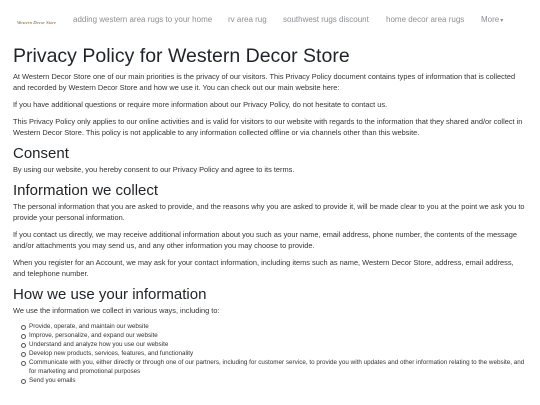  Describe the element at coordinates (41, 153) in the screenshot. I see `section-heading-consent: Consent` at that location.